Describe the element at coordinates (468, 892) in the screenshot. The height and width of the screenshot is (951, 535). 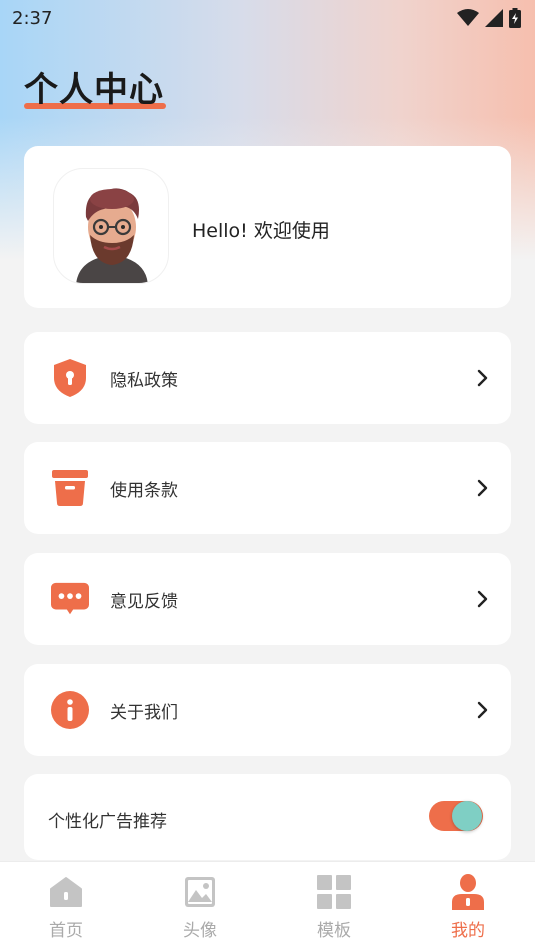
I see `person-icon` at that location.